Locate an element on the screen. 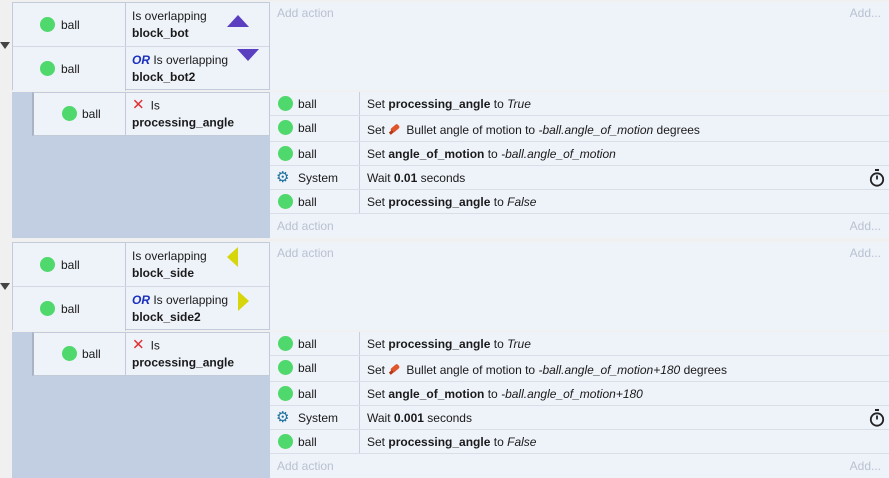 This screenshot has width=889, height=478. condition-text: Is overlapping block_bot is located at coordinates (169, 25).